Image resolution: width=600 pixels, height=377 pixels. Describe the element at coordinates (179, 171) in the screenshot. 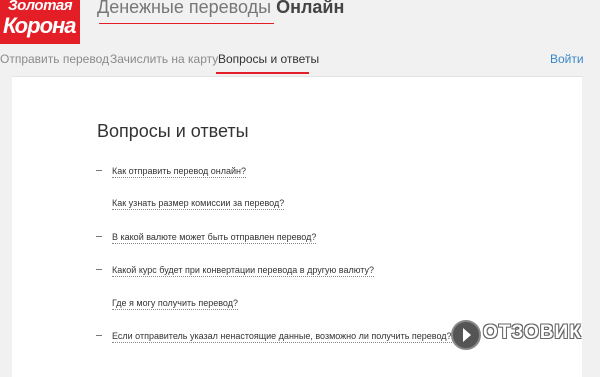

I see `faq-question: Как отправить перевод онлайн?` at that location.